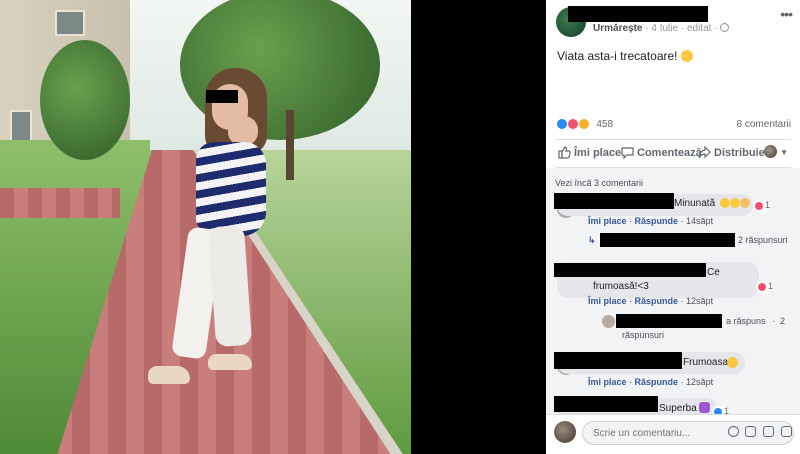 Image resolution: width=800 pixels, height=454 pixels. Describe the element at coordinates (733, 431) in the screenshot. I see `emoji-picker-icon` at that location.